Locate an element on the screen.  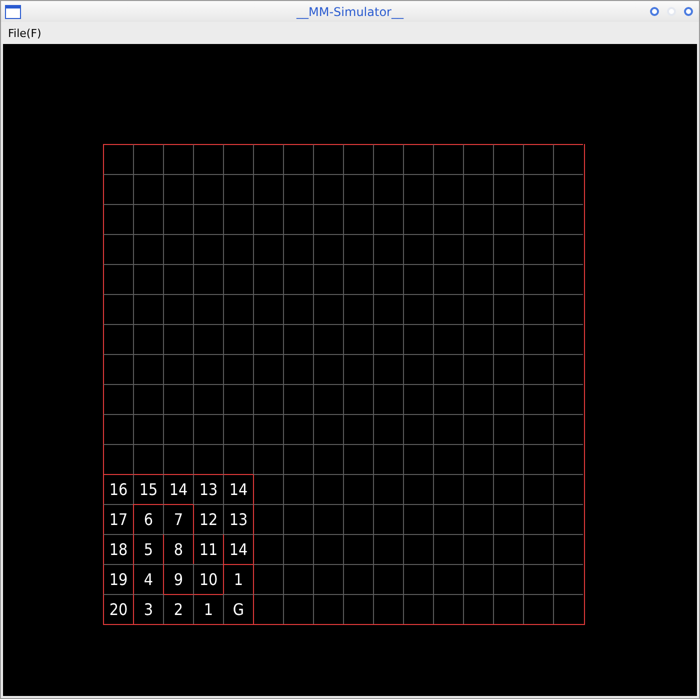
close-button is located at coordinates (688, 11).